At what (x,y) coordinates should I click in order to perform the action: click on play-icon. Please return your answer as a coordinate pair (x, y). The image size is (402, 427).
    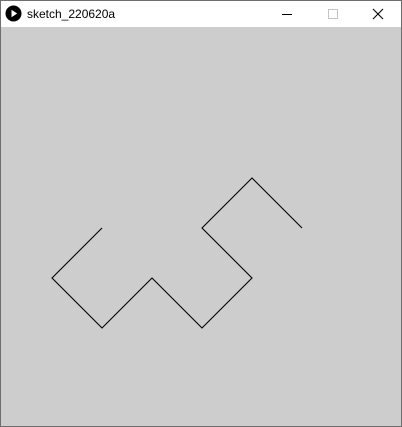
    Looking at the image, I should click on (13, 13).